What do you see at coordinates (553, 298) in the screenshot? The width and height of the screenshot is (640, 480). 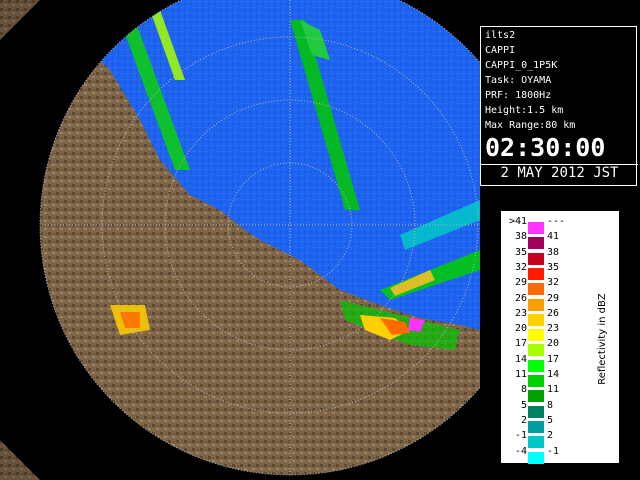 I see `legend-level-upper: 29` at bounding box center [553, 298].